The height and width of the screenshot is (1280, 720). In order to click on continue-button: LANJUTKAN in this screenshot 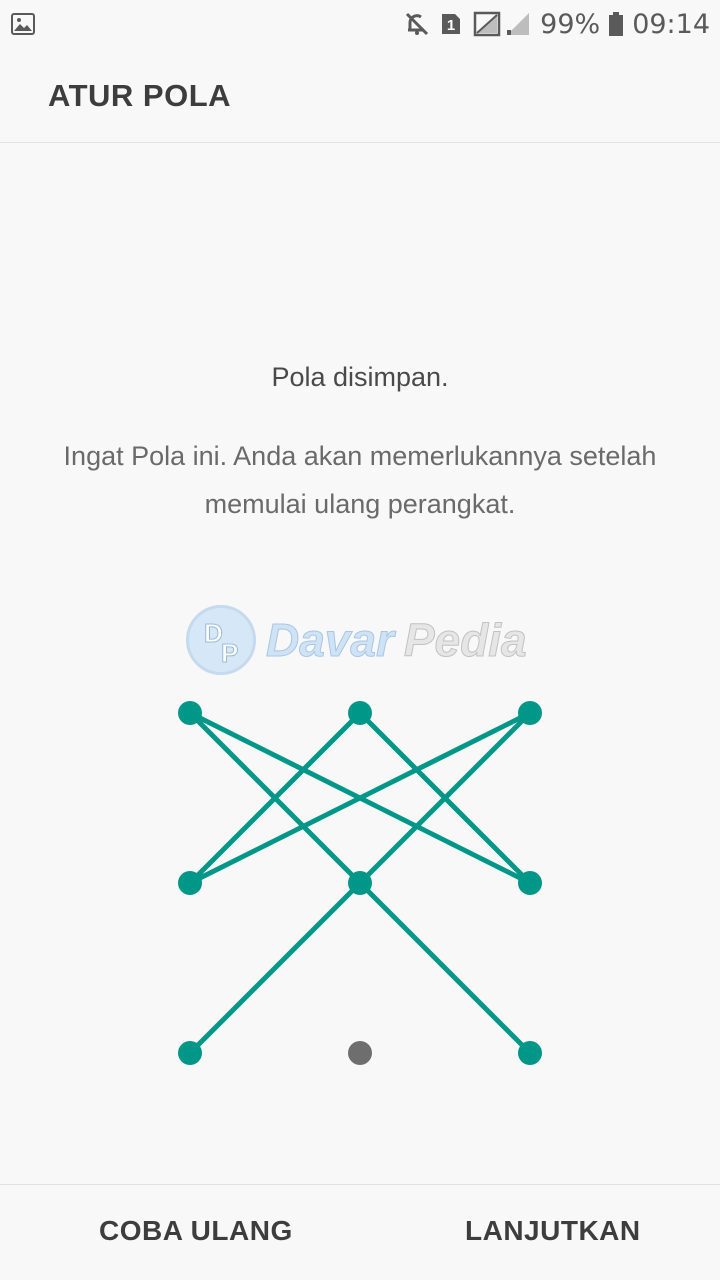, I will do `click(553, 1231)`.